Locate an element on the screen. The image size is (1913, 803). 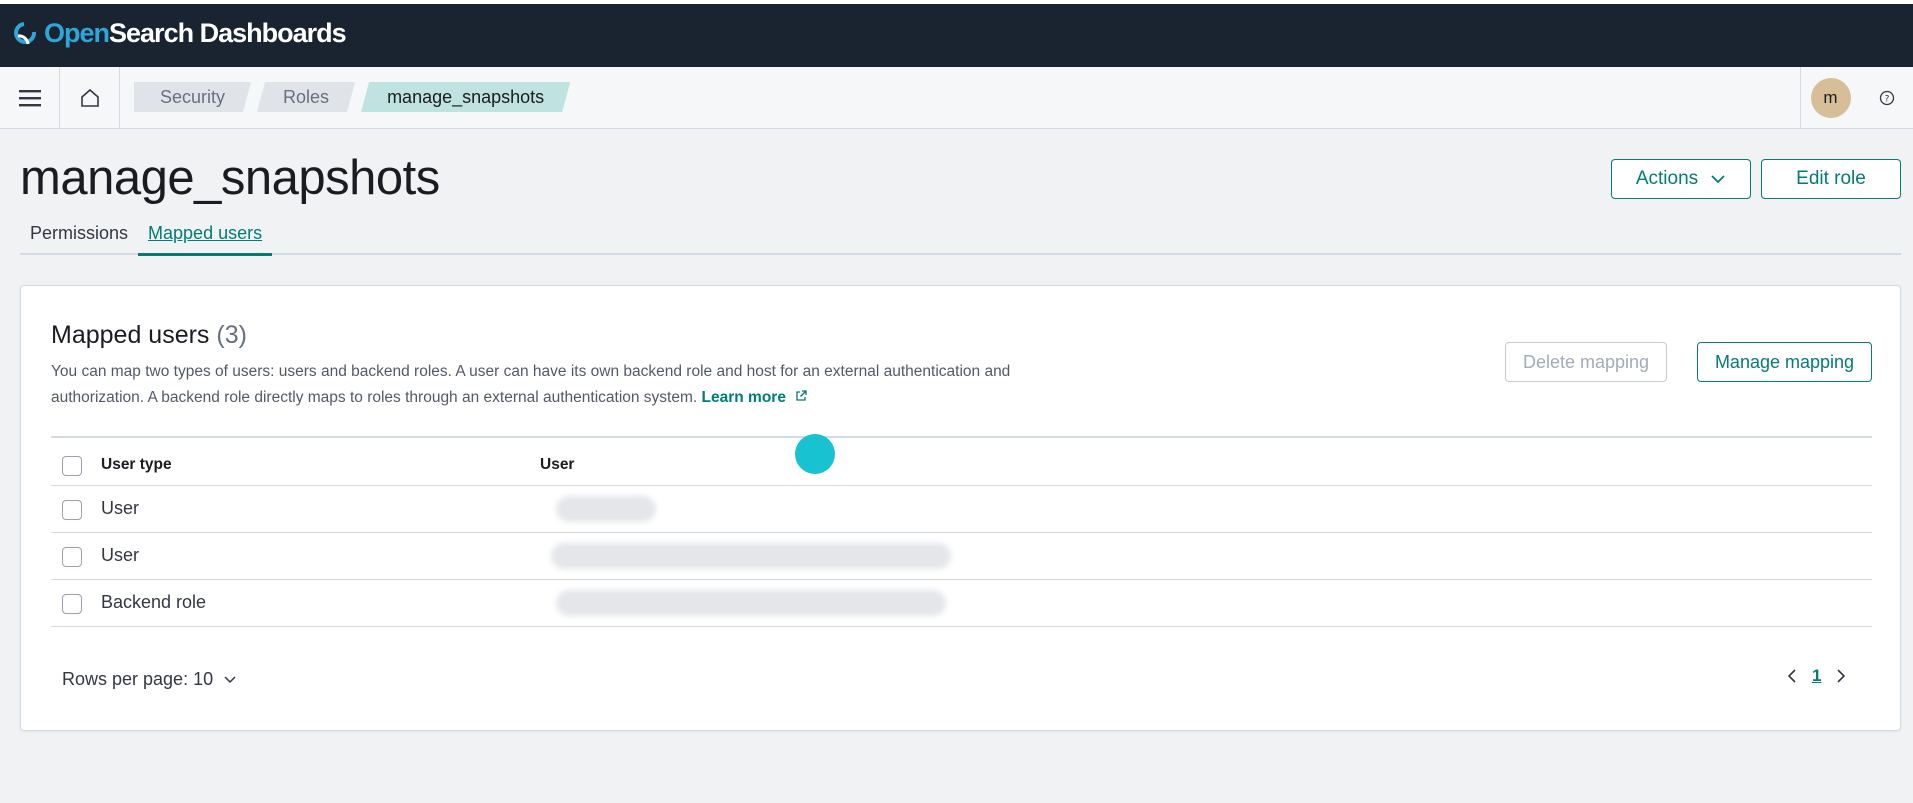
table-row: Backend role is located at coordinates (961, 603).